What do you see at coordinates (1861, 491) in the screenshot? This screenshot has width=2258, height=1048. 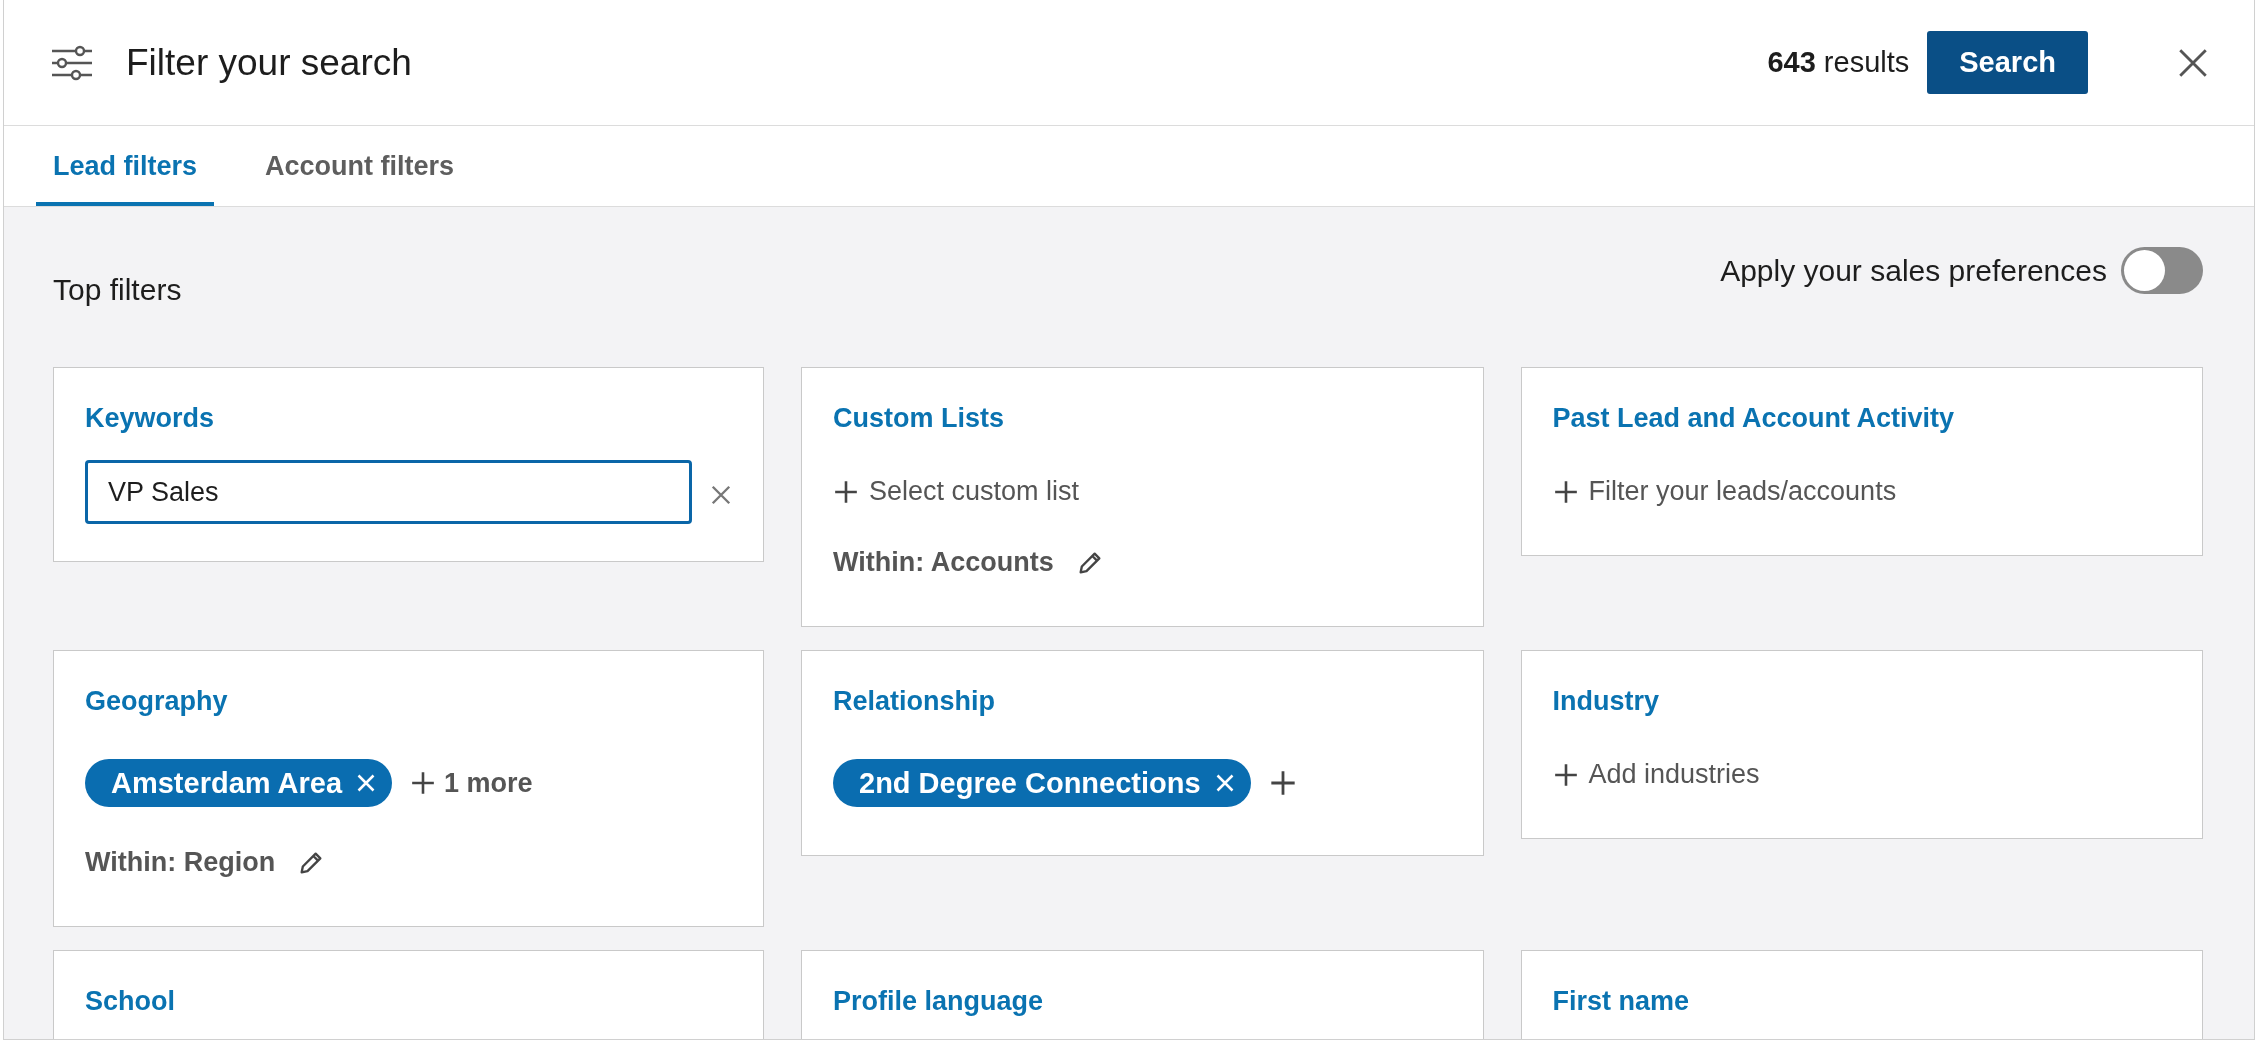 I see `add-filter-link: Filter your leads/accounts` at bounding box center [1861, 491].